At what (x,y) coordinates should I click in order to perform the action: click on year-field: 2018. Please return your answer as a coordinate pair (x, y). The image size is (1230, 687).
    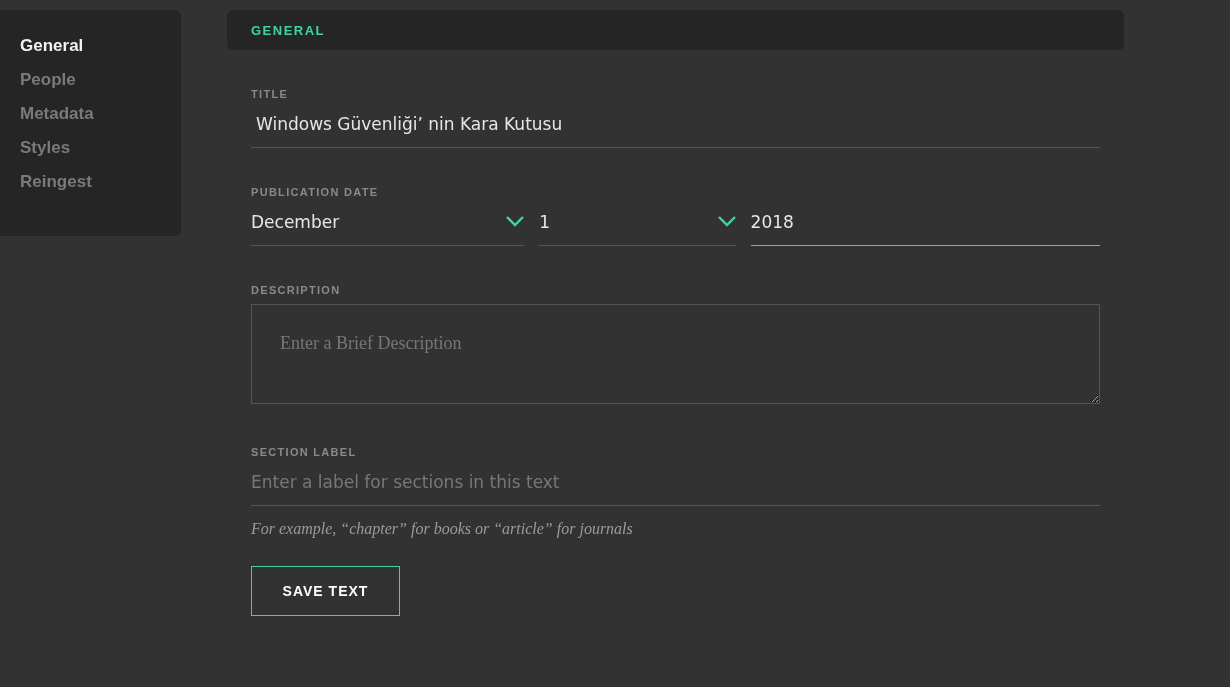
    Looking at the image, I should click on (925, 226).